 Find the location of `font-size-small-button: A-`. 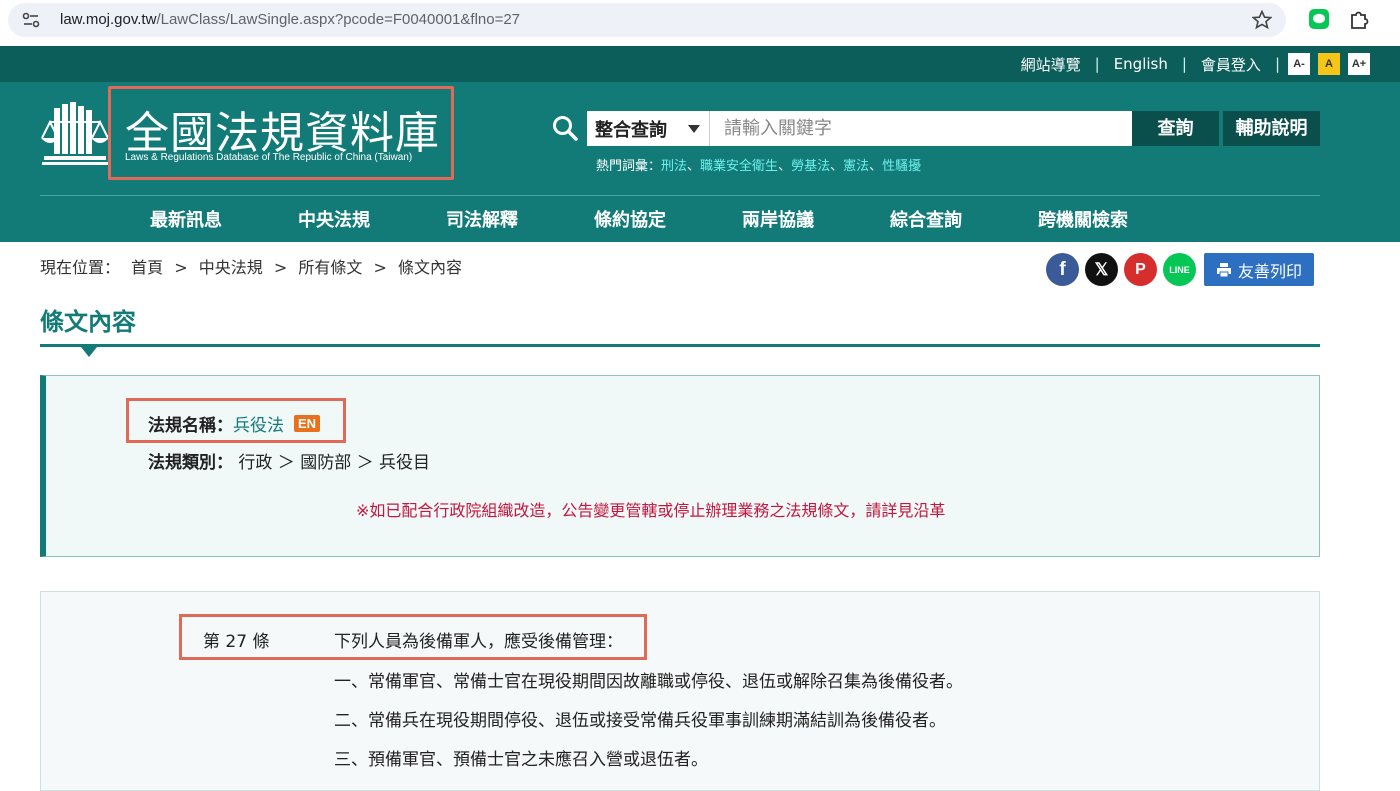

font-size-small-button: A- is located at coordinates (1299, 64).